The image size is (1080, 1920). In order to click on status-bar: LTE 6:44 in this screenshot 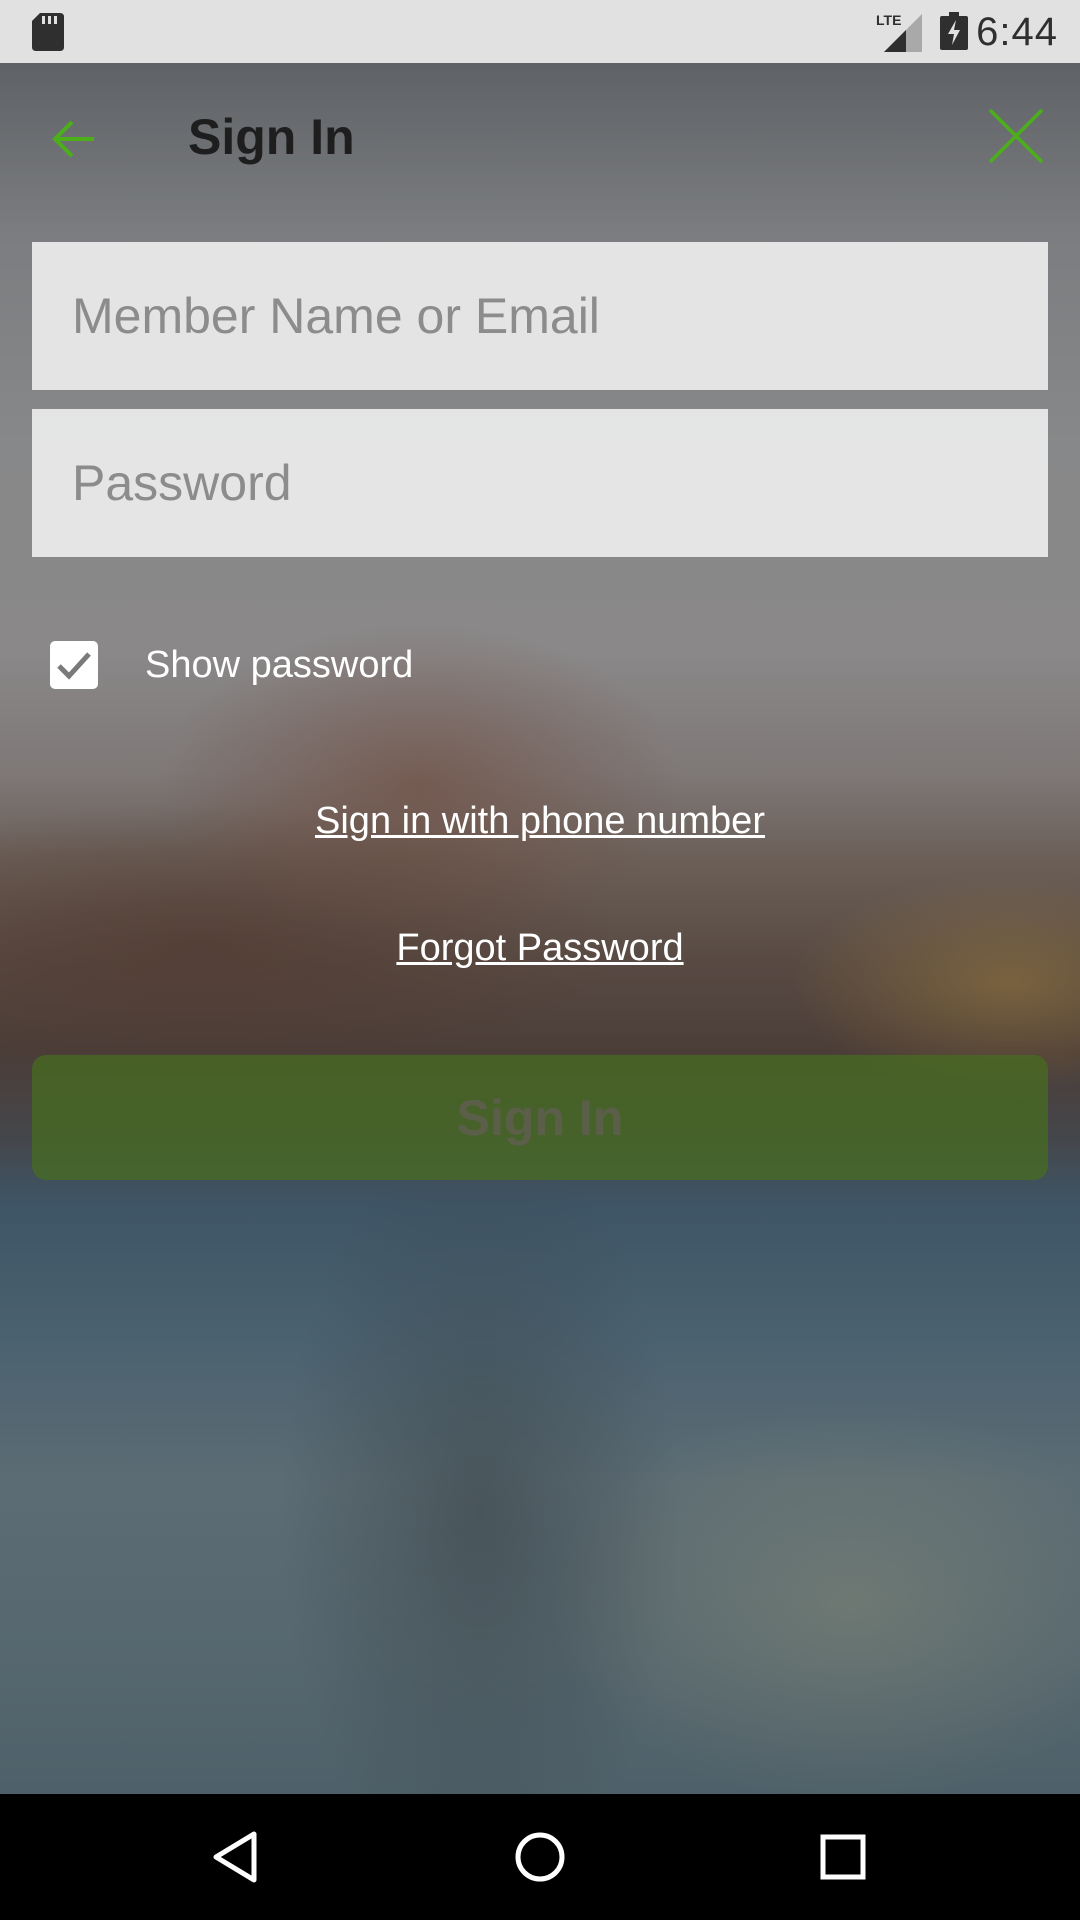, I will do `click(540, 31)`.